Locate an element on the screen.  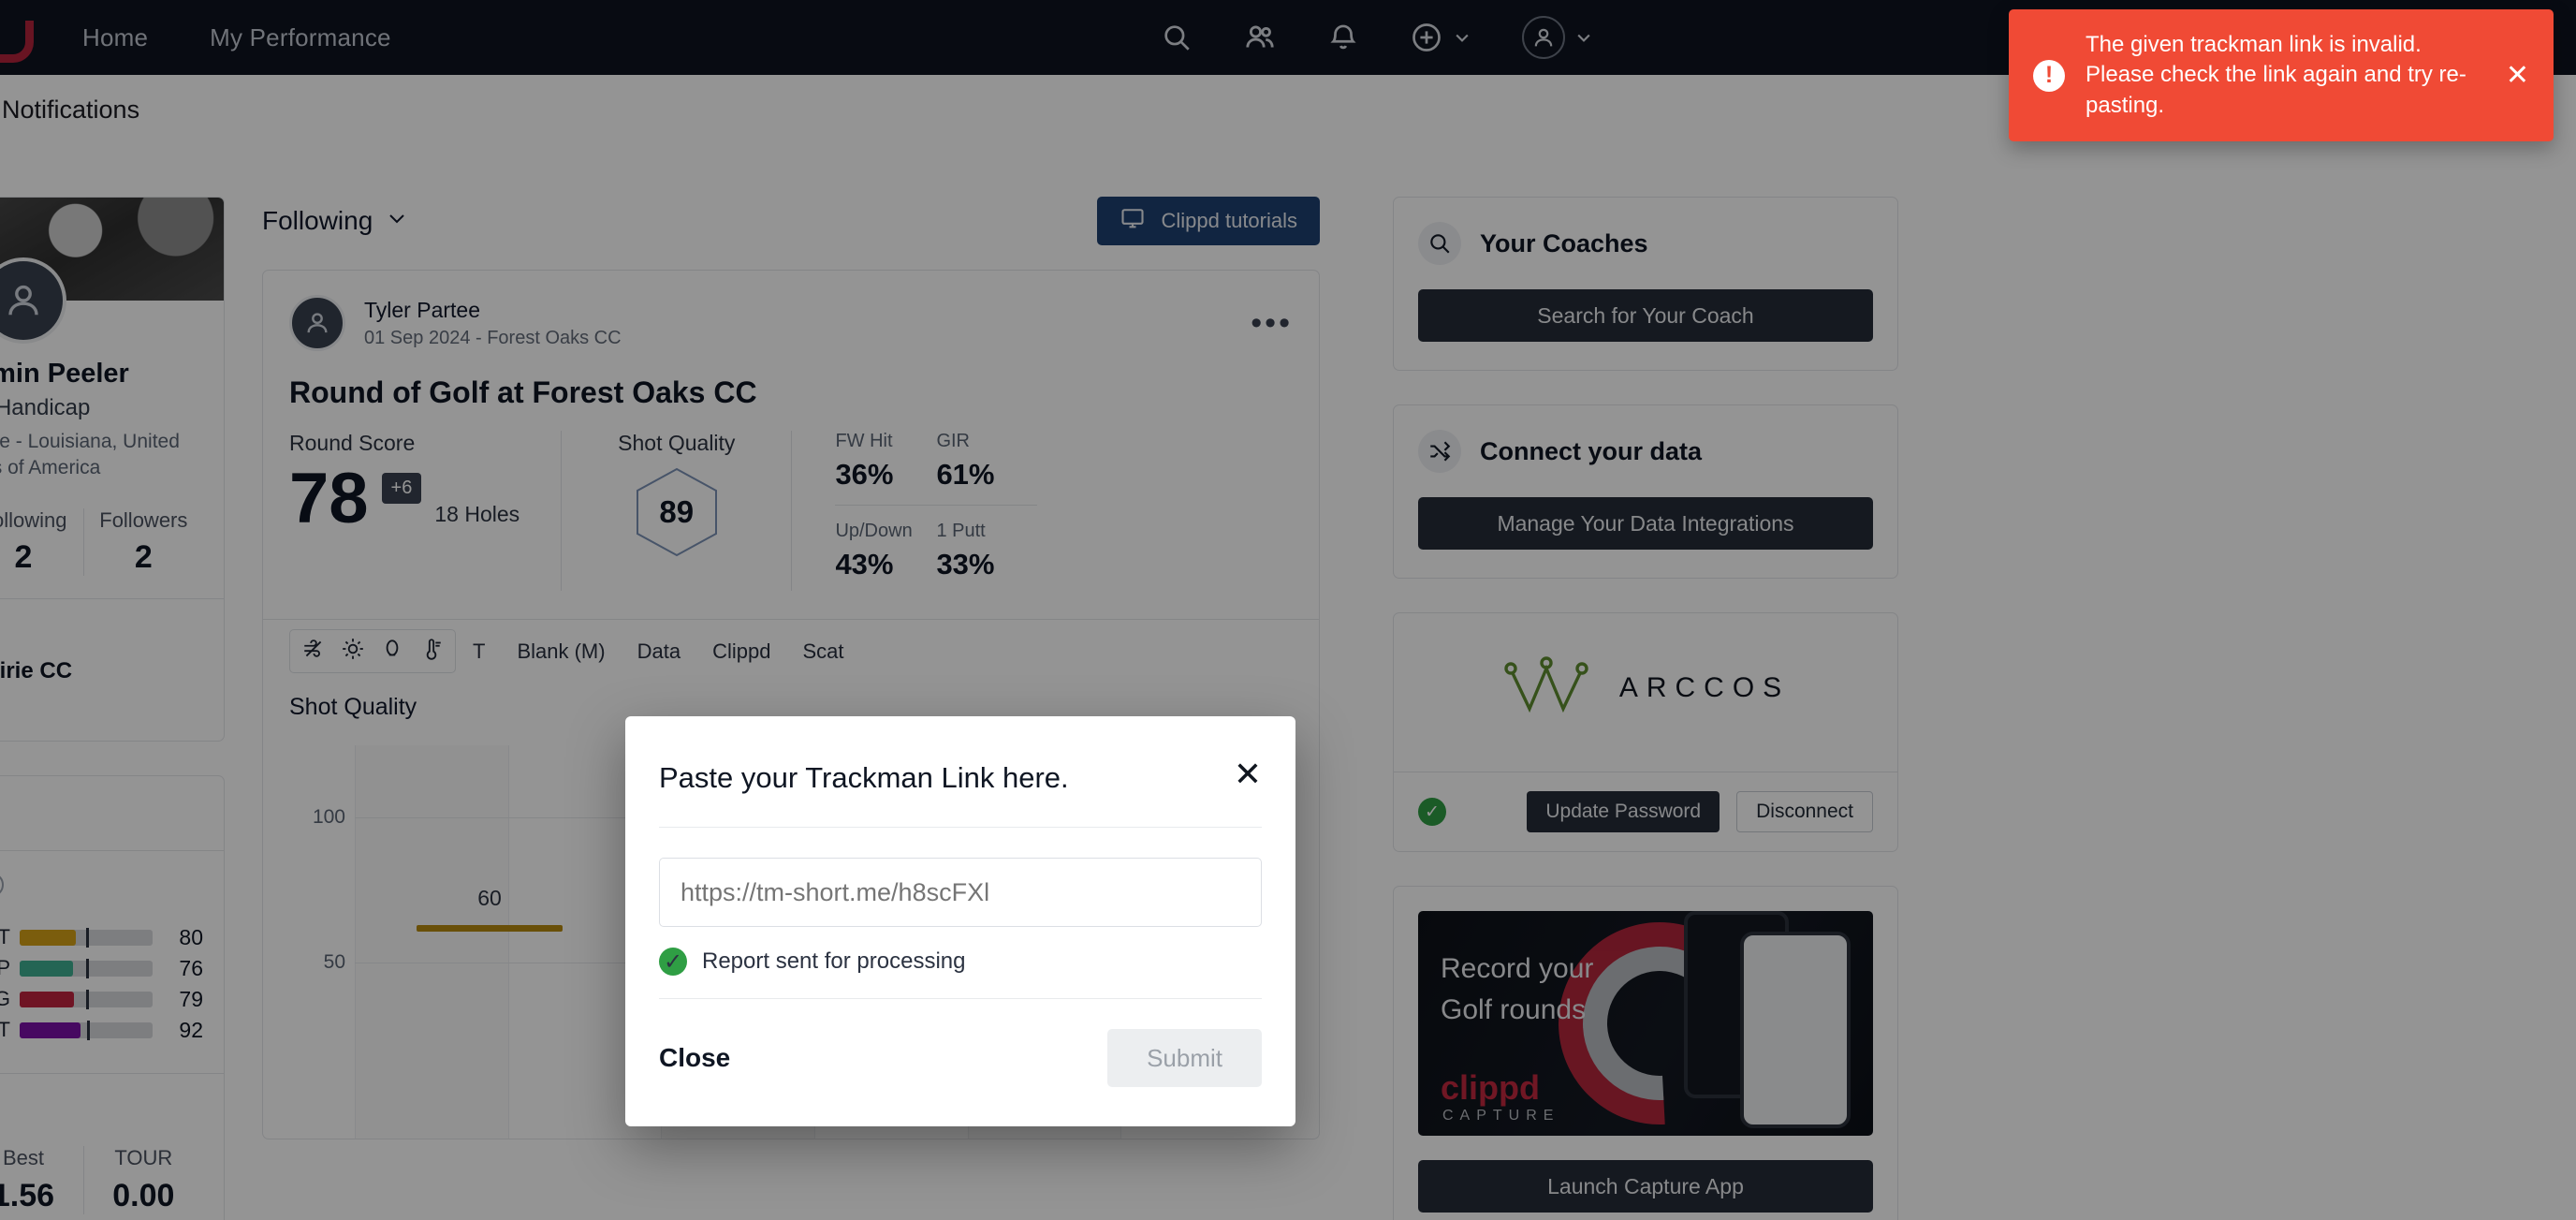
modal-status: ✓ Report sent for processing is located at coordinates (961, 962).